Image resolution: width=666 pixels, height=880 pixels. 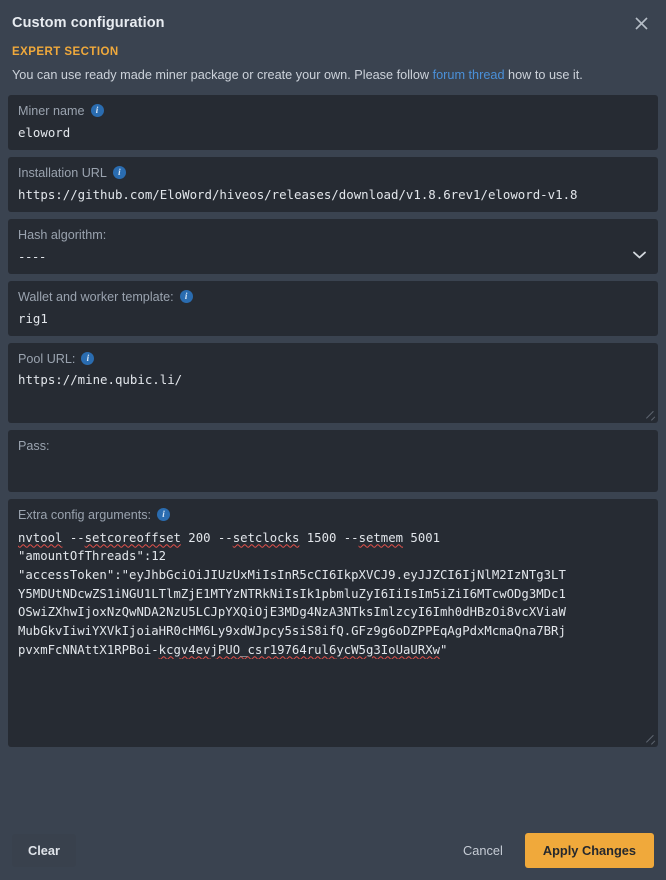 What do you see at coordinates (333, 246) in the screenshot?
I see `field-hash-algorithm: Hash algorithm: ----` at bounding box center [333, 246].